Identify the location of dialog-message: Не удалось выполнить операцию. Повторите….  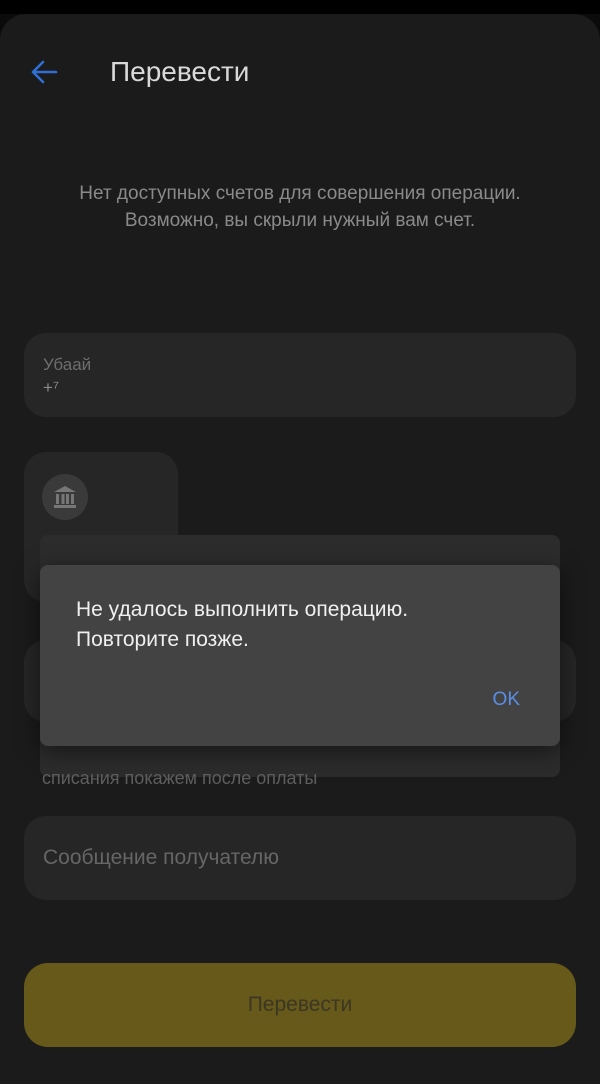
(242, 624).